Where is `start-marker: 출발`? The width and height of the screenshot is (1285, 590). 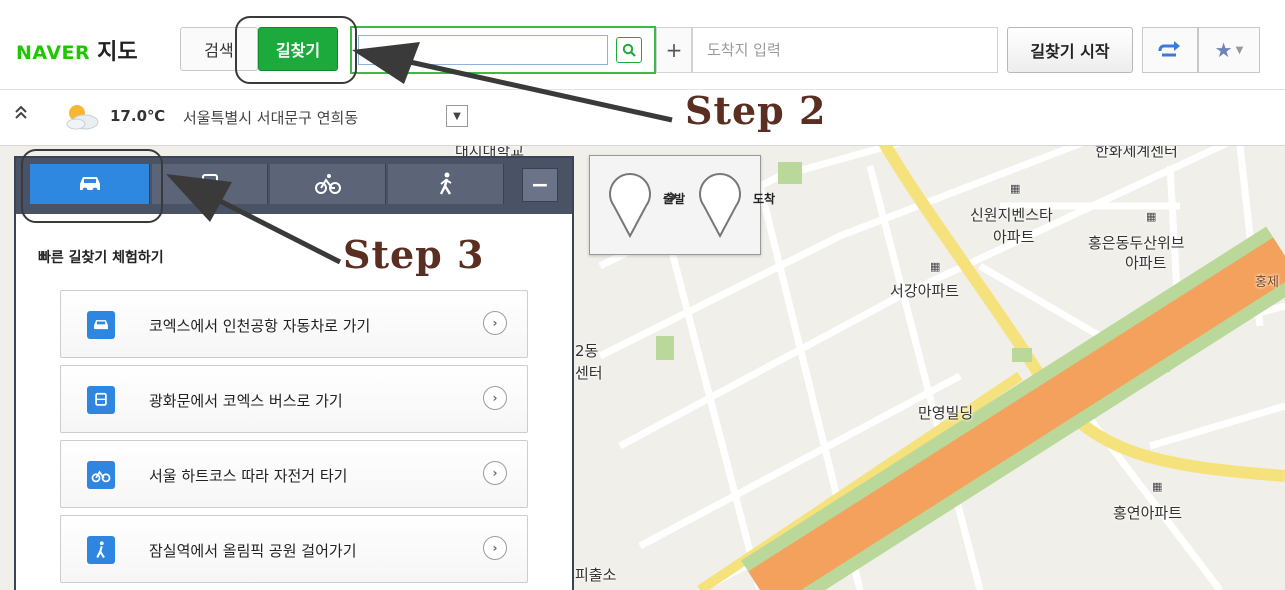
start-marker: 출발 is located at coordinates (646, 205).